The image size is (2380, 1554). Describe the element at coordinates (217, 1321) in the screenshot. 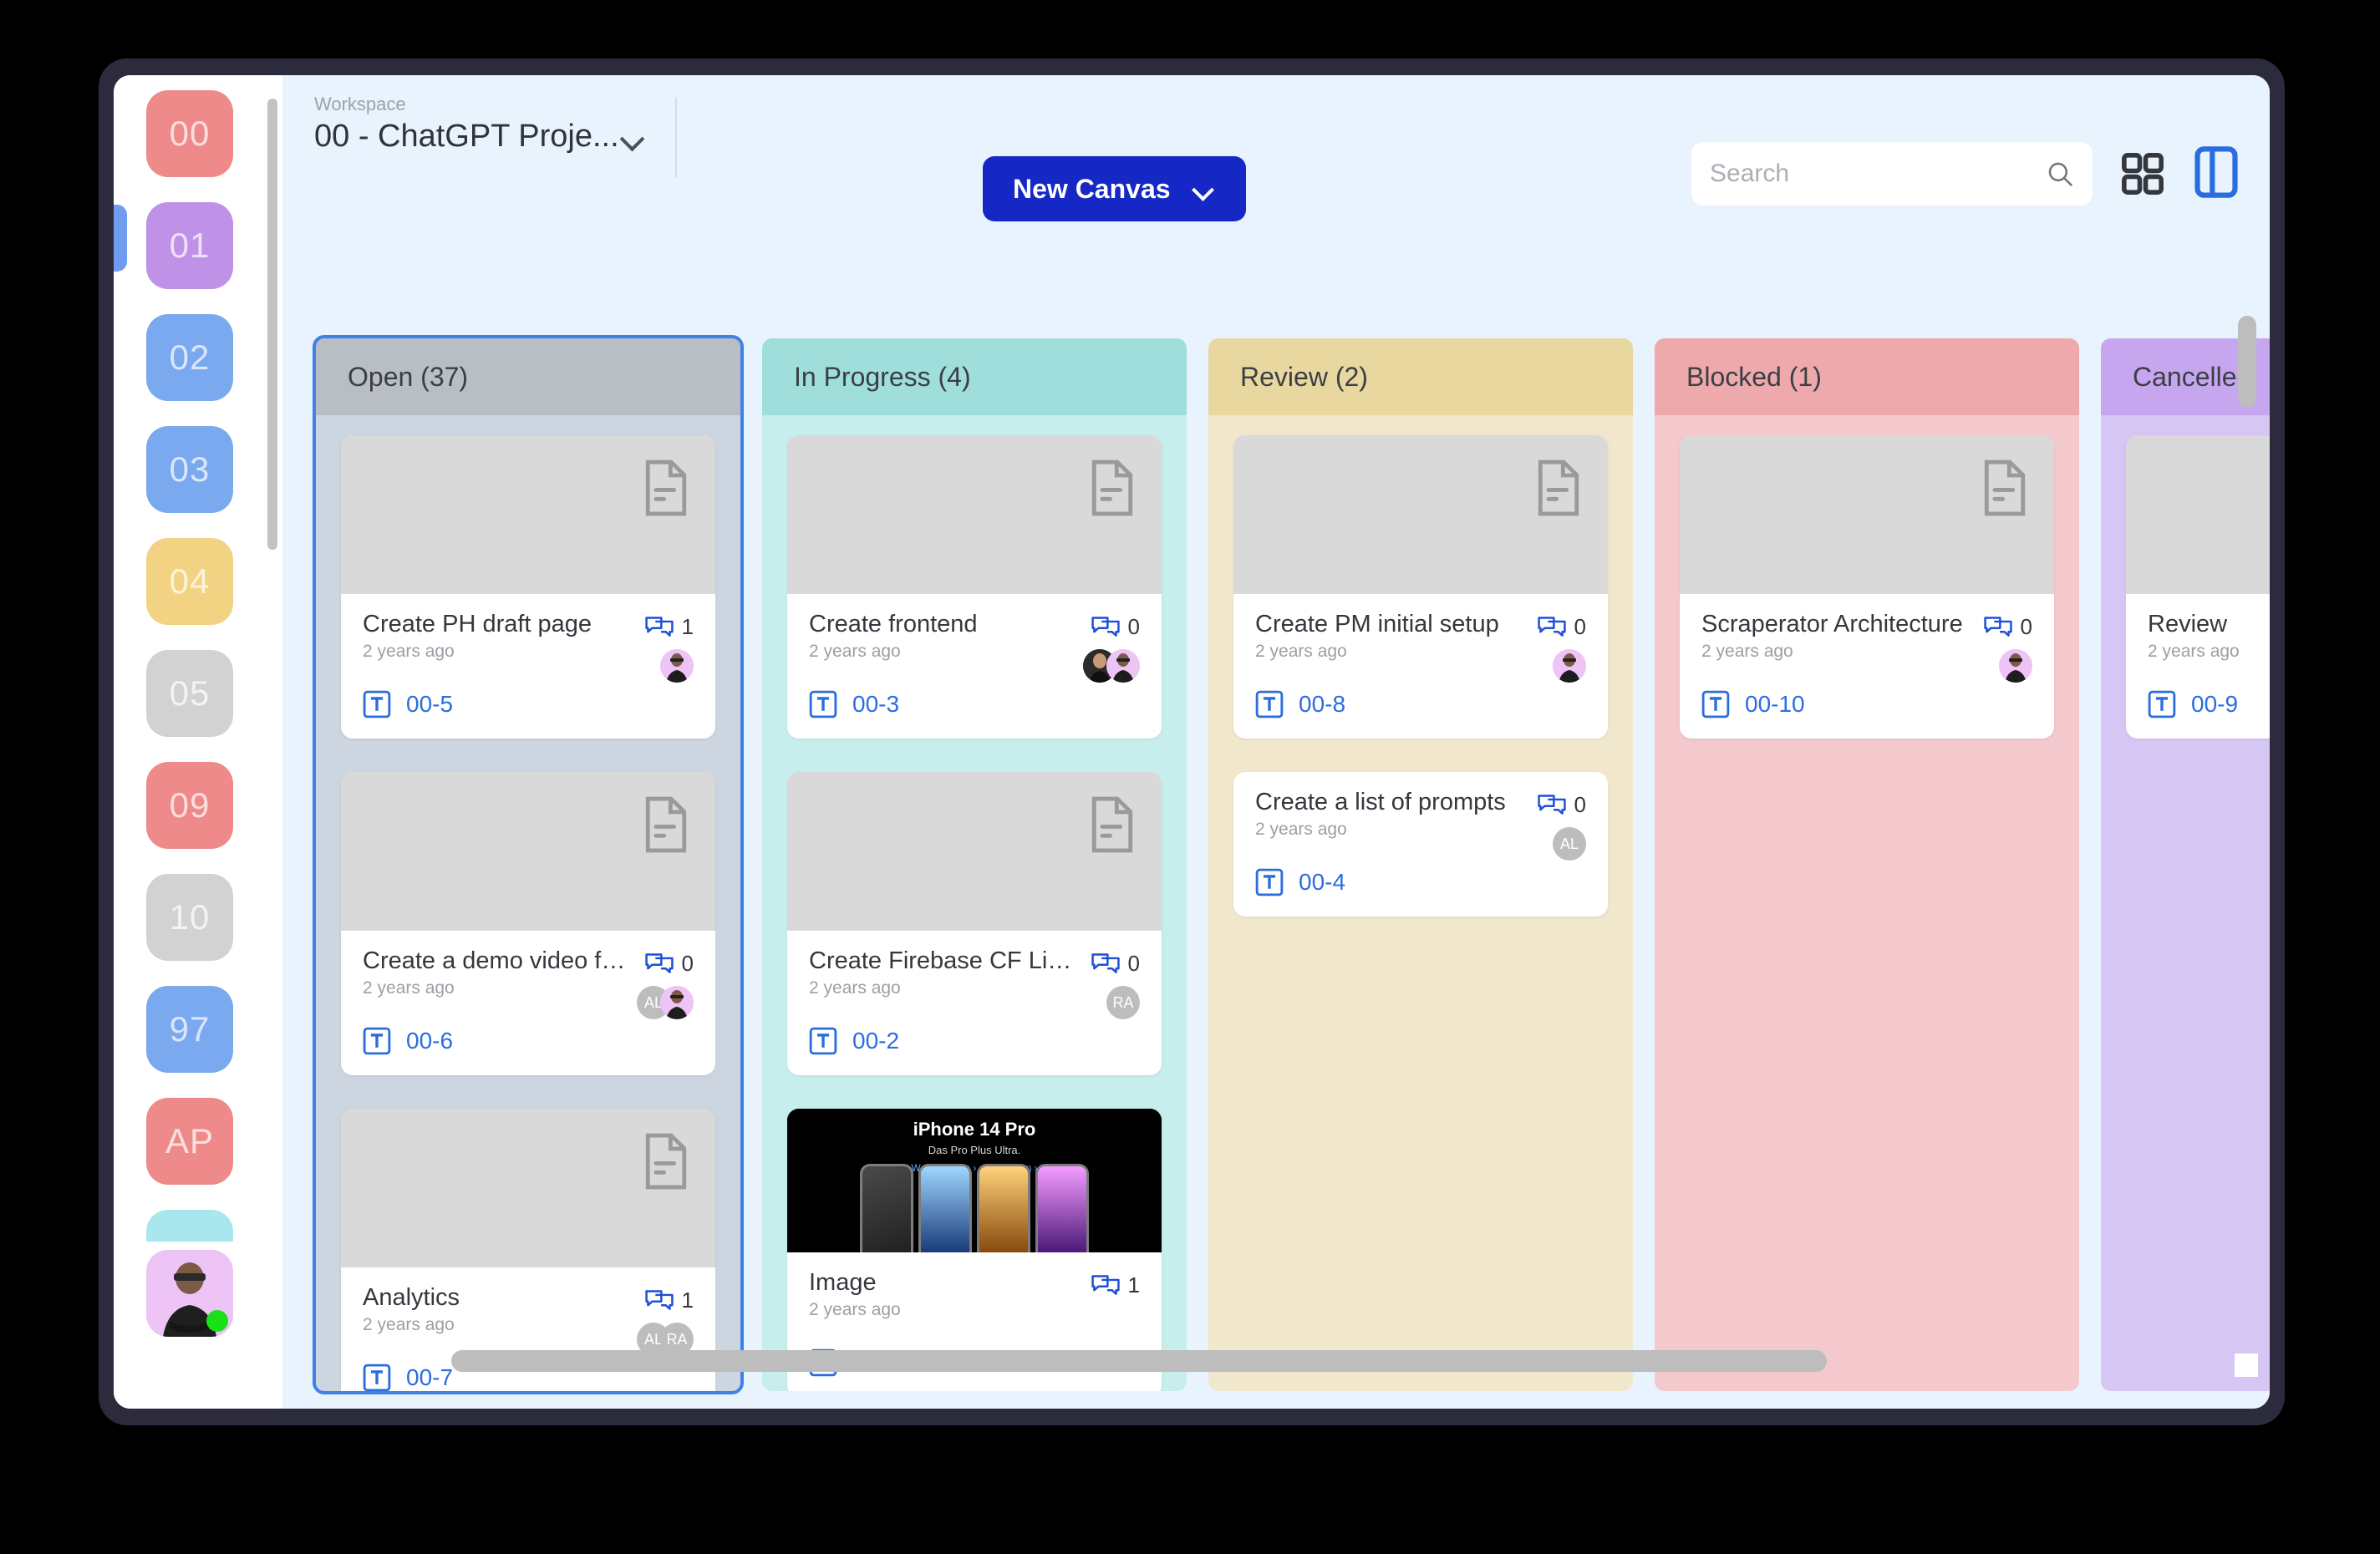

I see `presence-dot` at that location.